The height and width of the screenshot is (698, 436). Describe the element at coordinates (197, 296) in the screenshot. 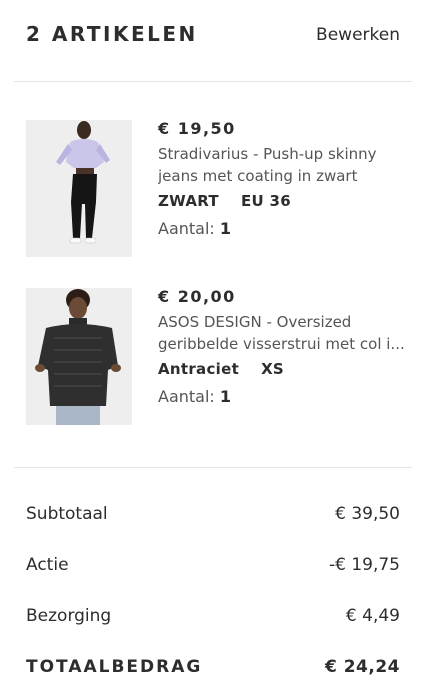

I see `item-price: € 20,00` at that location.